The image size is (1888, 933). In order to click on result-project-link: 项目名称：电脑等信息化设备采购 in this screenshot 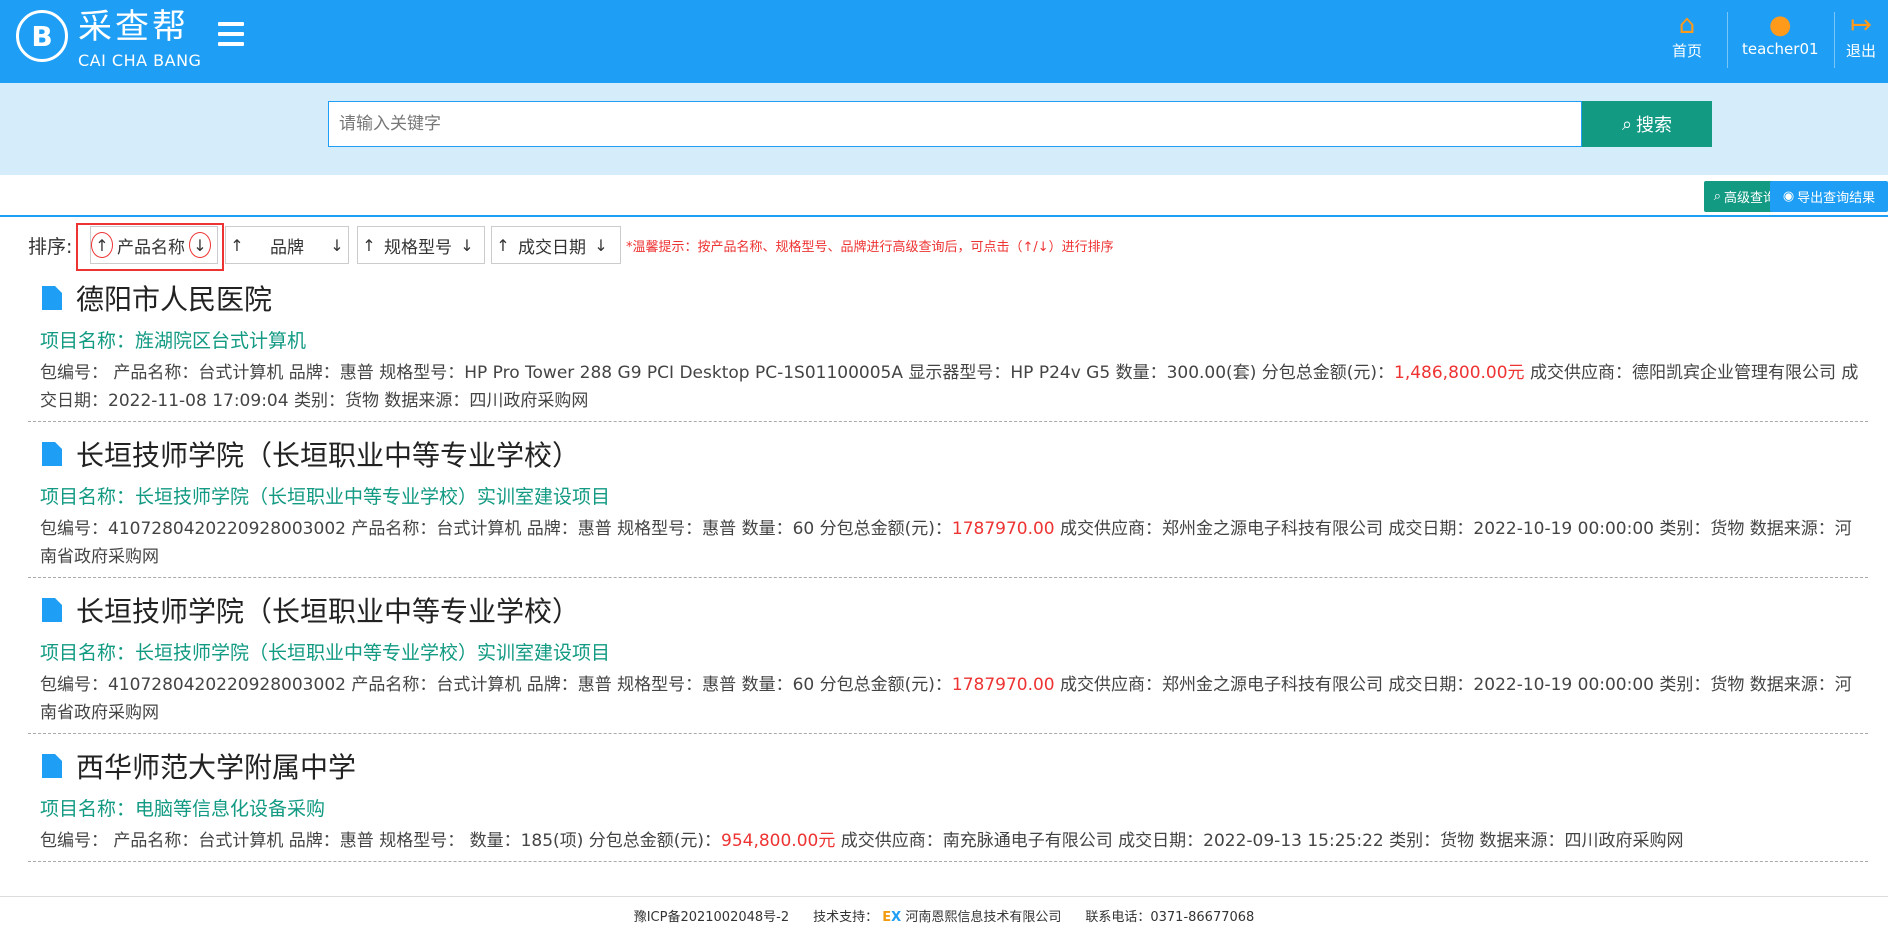, I will do `click(954, 807)`.